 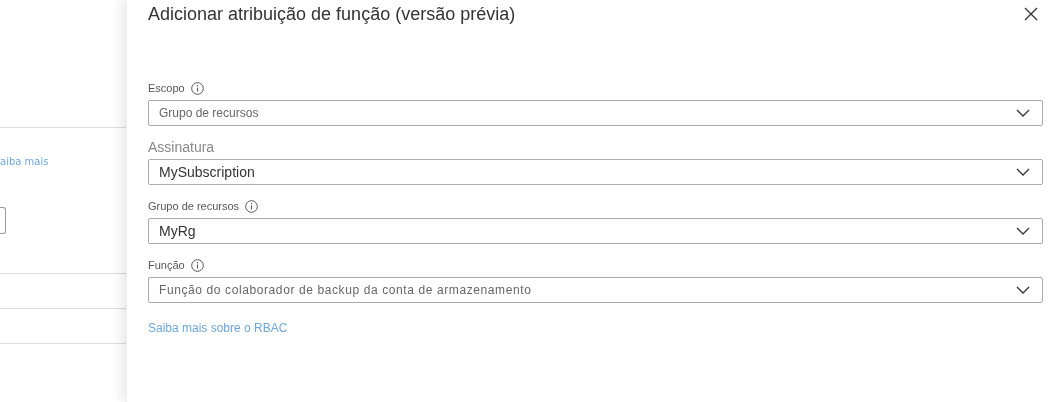 I want to click on panel-title: Adicionar atribuição de função (versão prévia), so click(x=332, y=14).